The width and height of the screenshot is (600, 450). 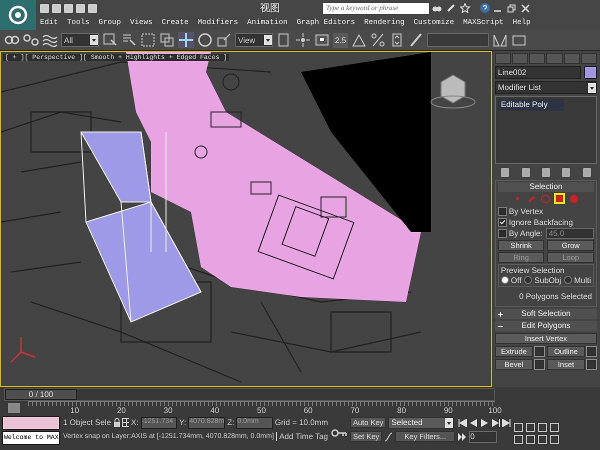 I want to click on group-title: Preview Selection, so click(x=533, y=270).